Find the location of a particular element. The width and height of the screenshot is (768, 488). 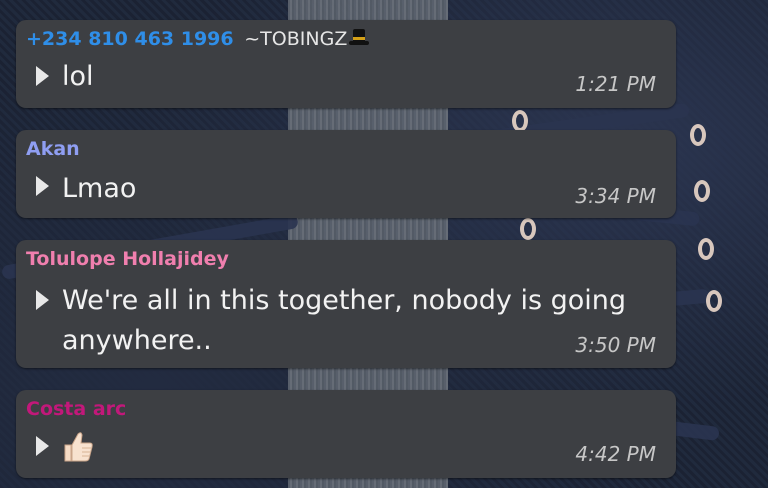

message-sender: +234 810 463 1996 ~TOBINGZ is located at coordinates (198, 39).